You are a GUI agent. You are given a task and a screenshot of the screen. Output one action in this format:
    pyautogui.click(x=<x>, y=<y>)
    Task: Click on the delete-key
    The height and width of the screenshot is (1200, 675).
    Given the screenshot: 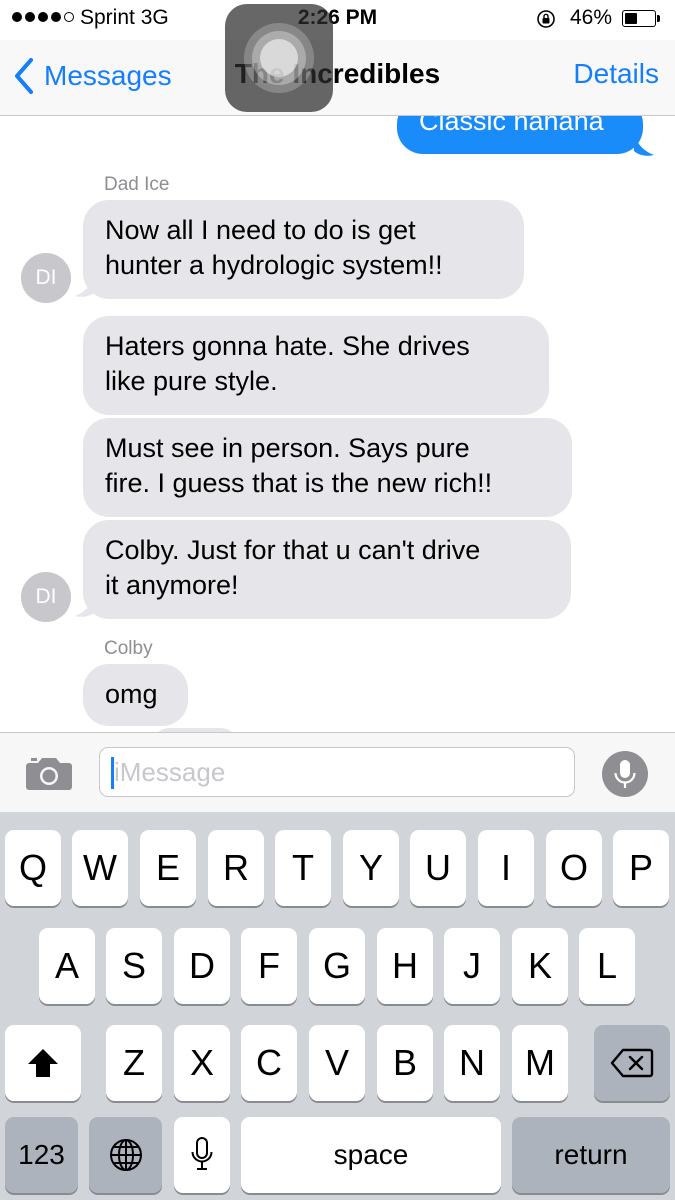 What is the action you would take?
    pyautogui.click(x=632, y=1063)
    